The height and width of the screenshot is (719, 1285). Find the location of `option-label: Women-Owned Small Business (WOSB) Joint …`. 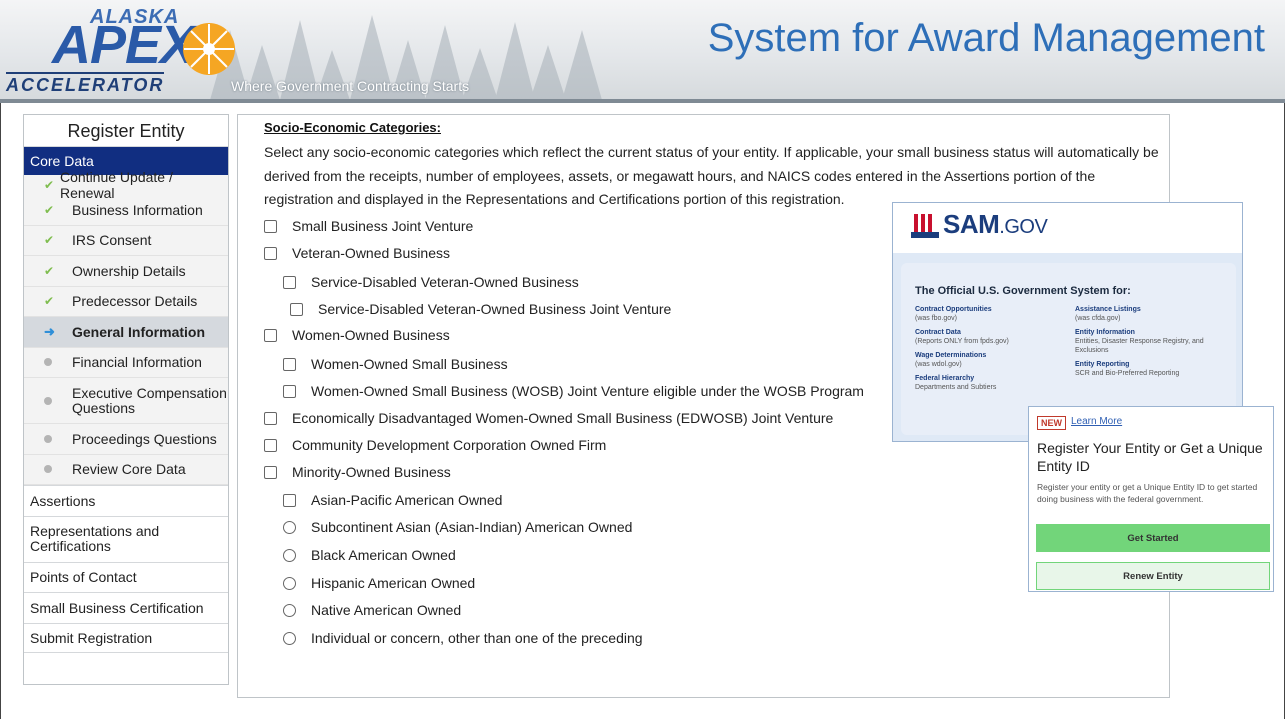

option-label: Women-Owned Small Business (WOSB) Joint … is located at coordinates (587, 391).